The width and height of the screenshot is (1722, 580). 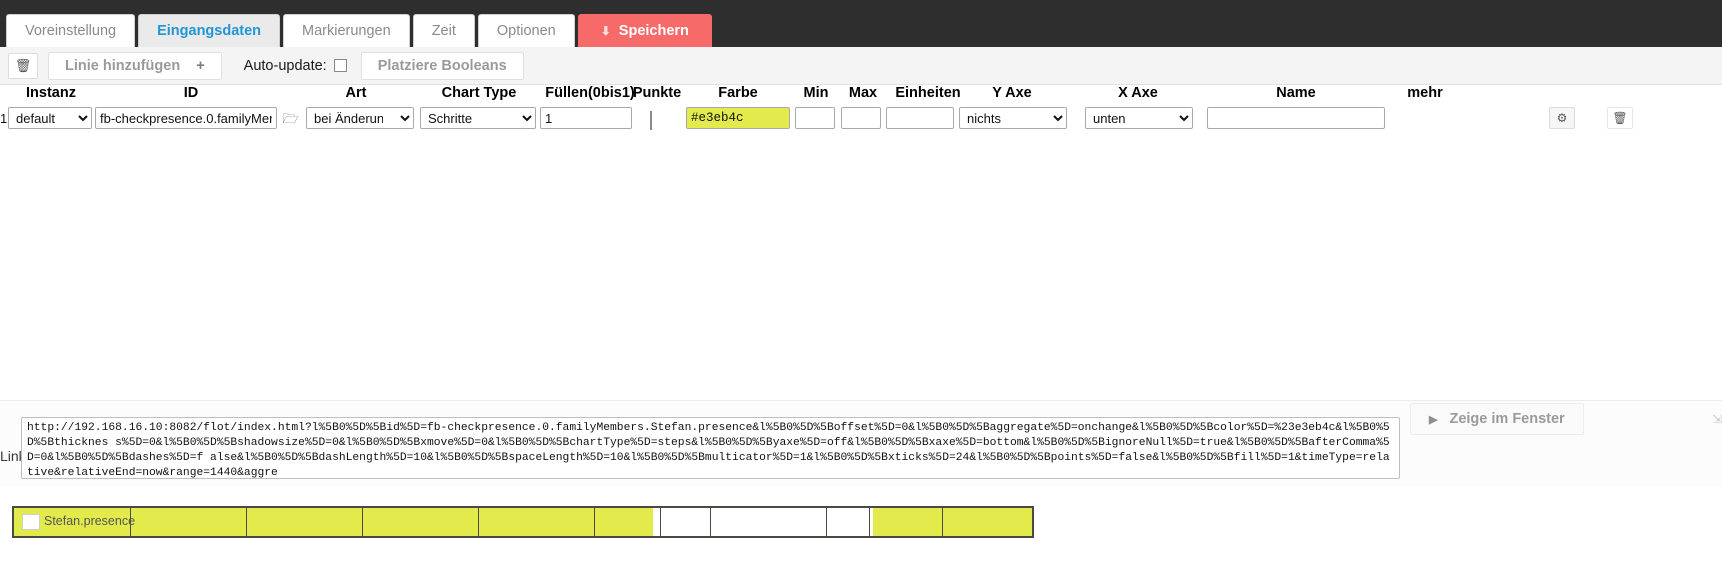 I want to click on cell-yaxe: nichts, so click(x=1013, y=118).